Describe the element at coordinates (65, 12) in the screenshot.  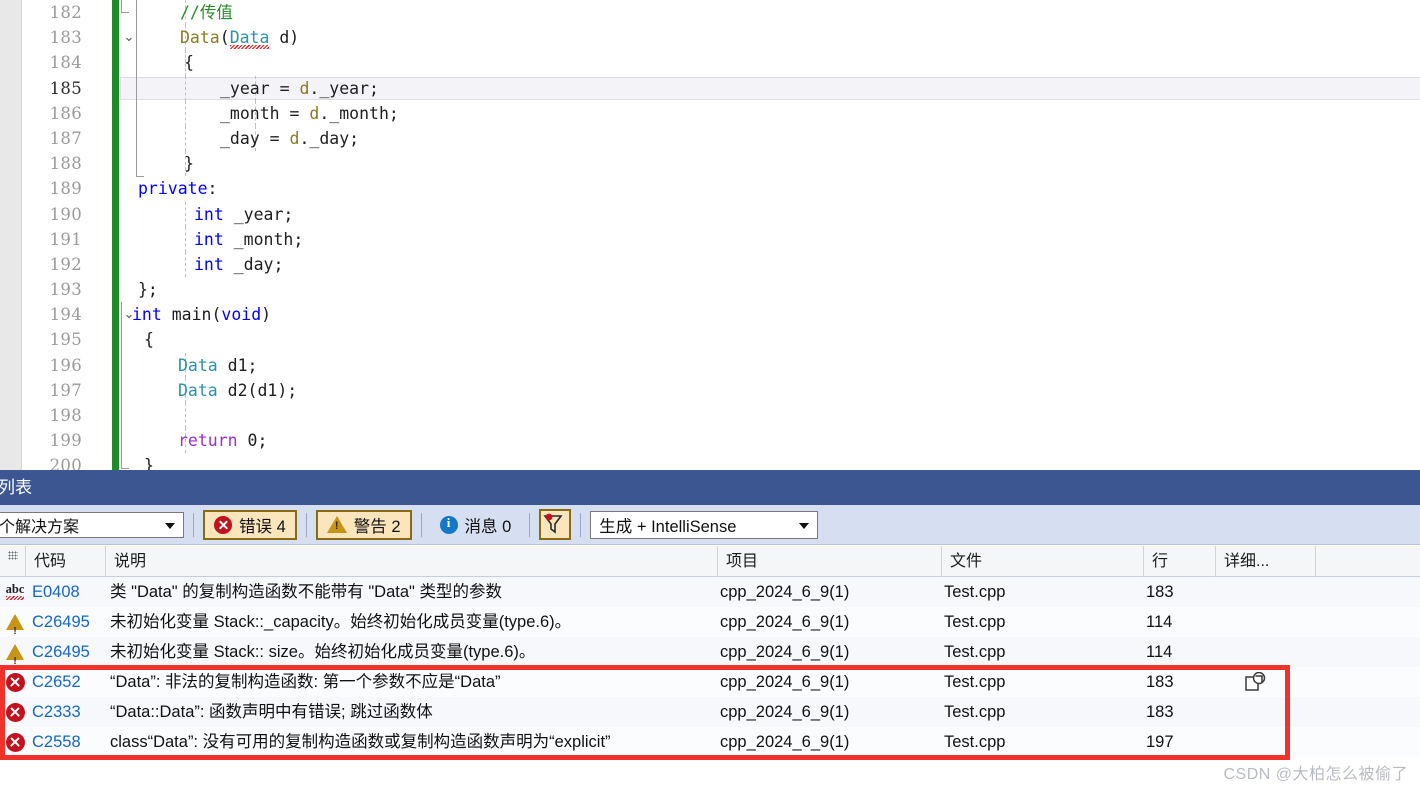
I see `line-number: 182` at that location.